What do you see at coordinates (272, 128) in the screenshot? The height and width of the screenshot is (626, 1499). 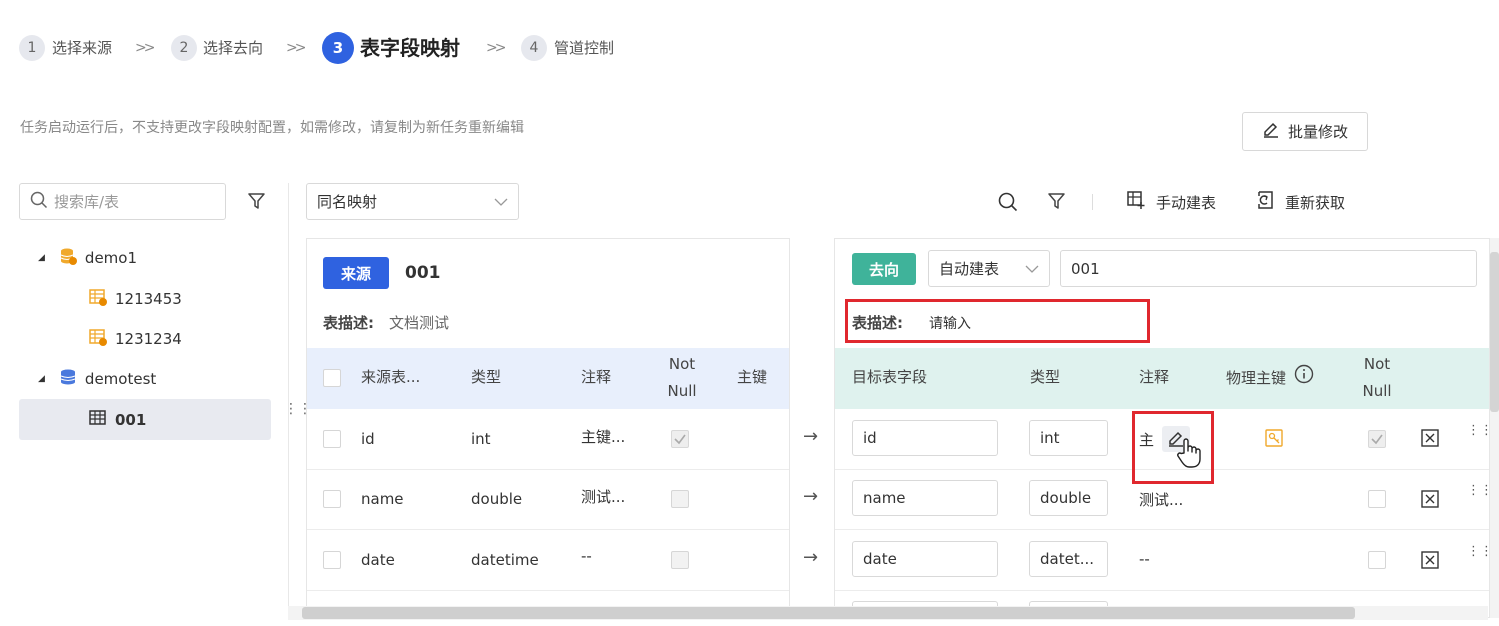 I see `config-hint: 任务启动运行后，不支持更改字段映射配置，如需修改，请复制为新任务重新编辑` at bounding box center [272, 128].